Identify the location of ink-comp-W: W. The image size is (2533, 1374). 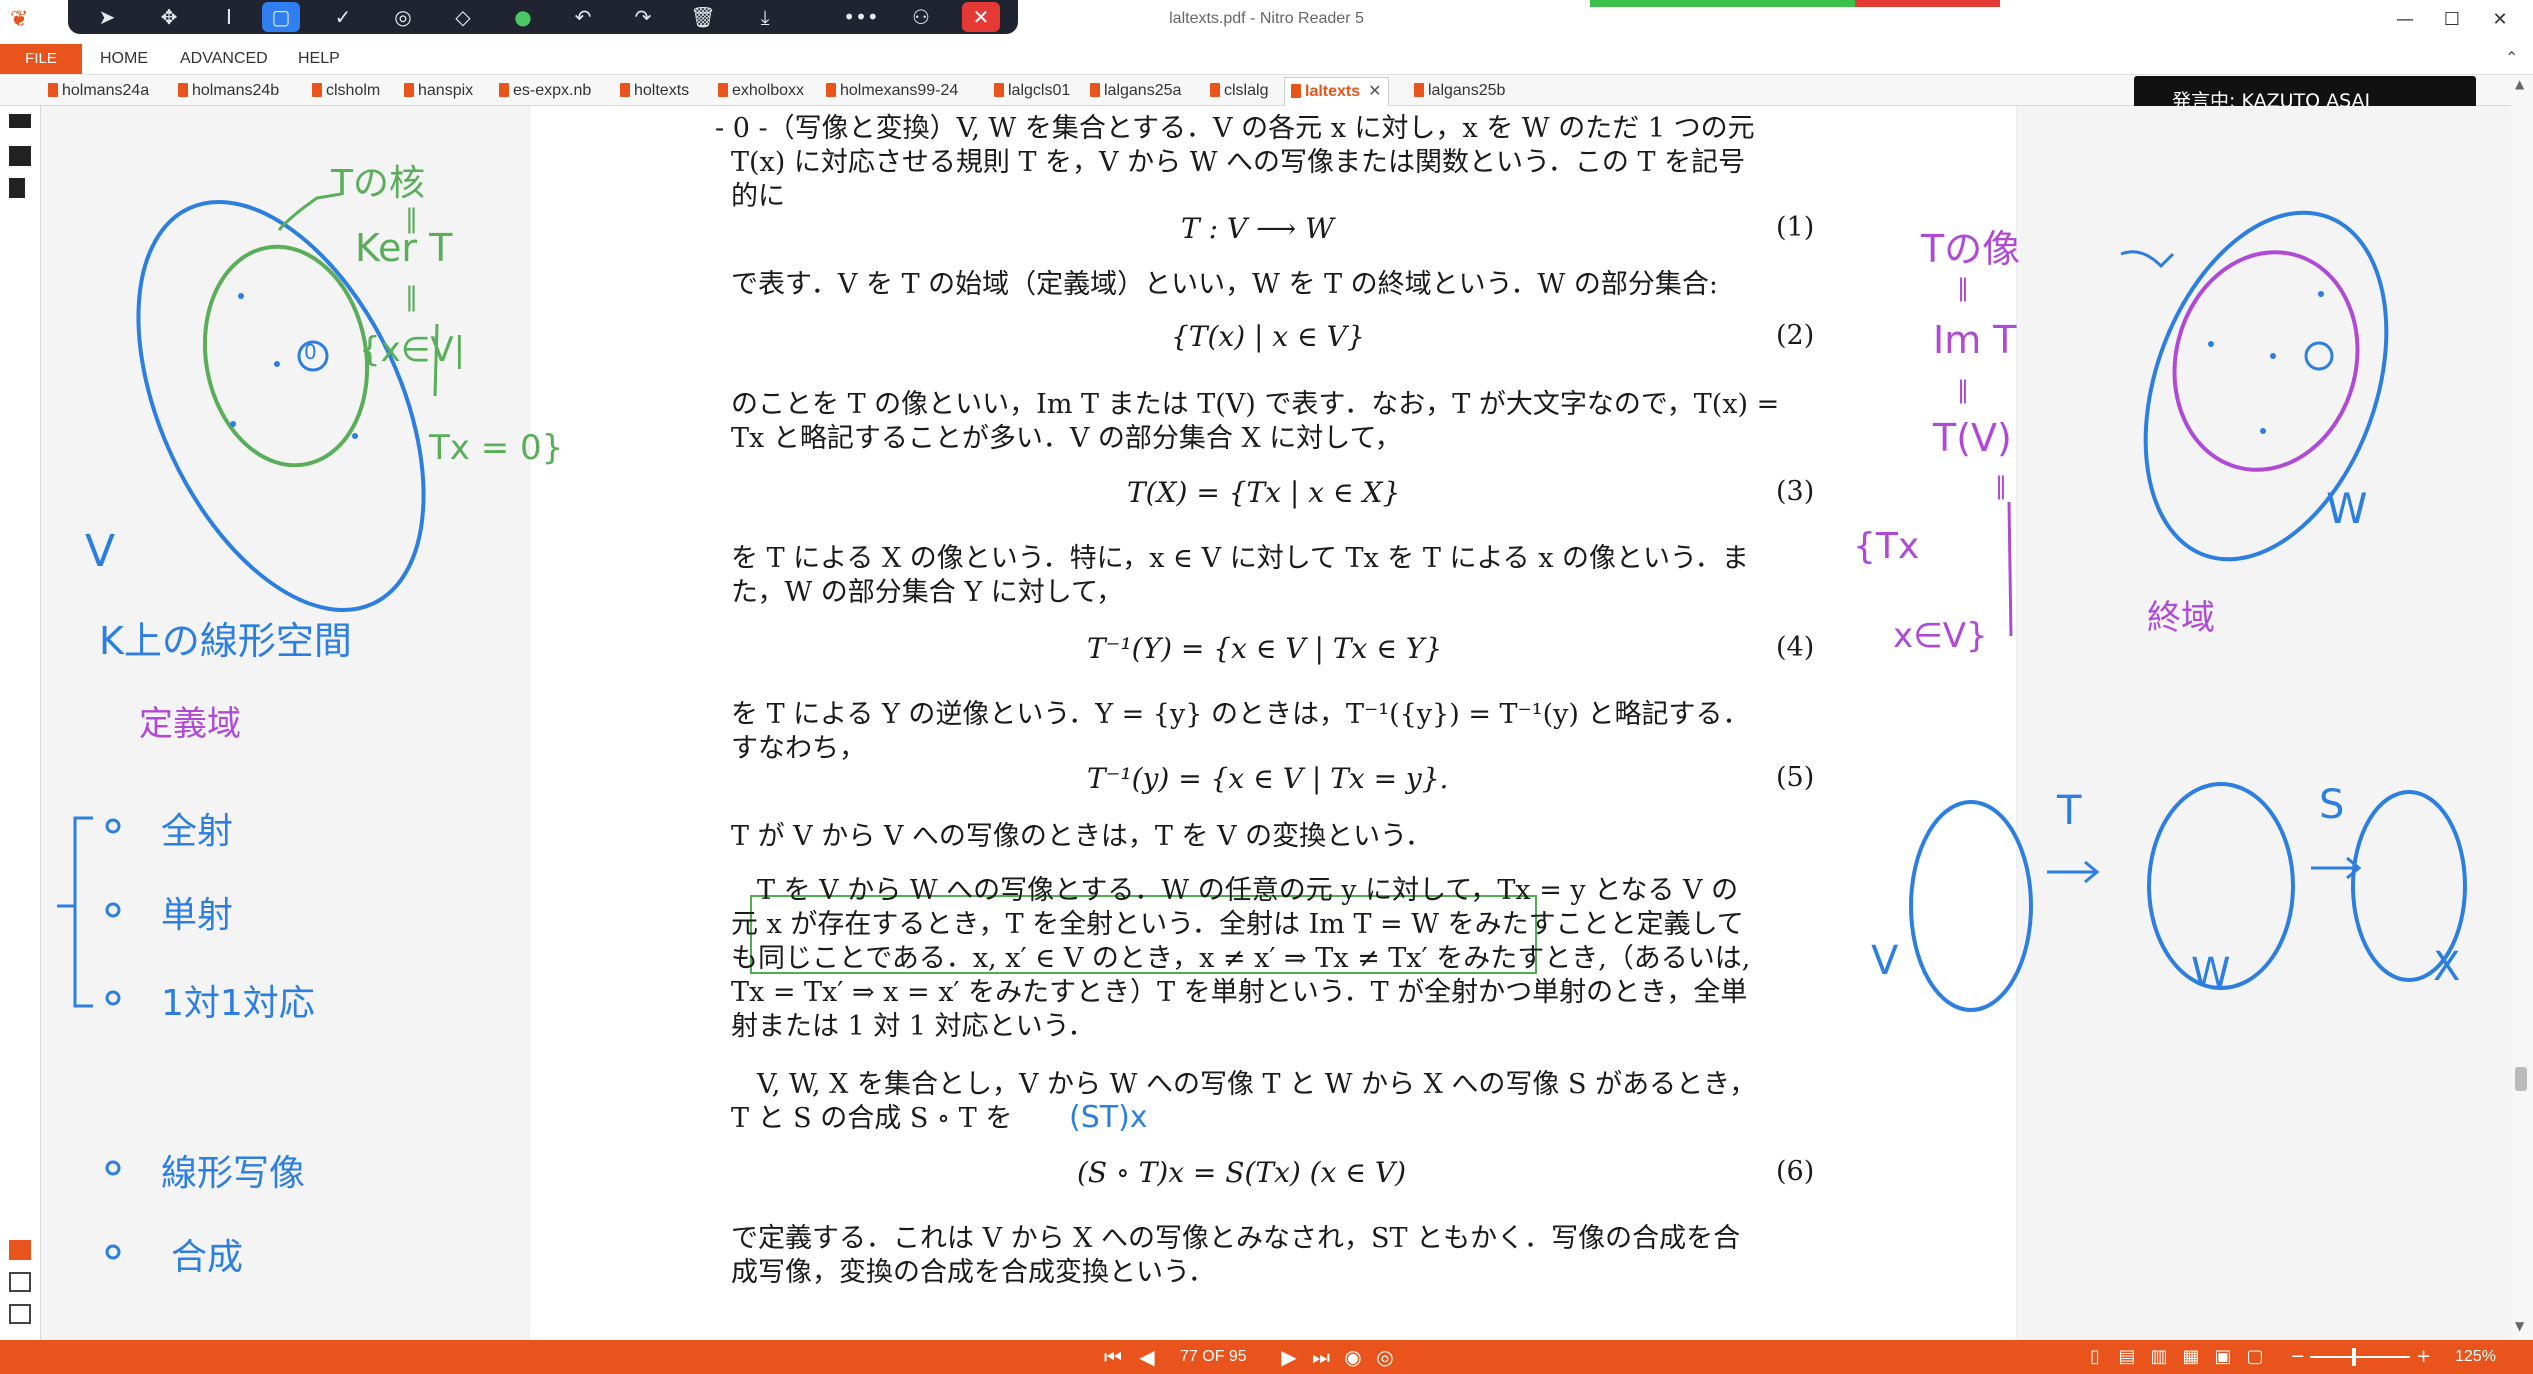
(2211, 973).